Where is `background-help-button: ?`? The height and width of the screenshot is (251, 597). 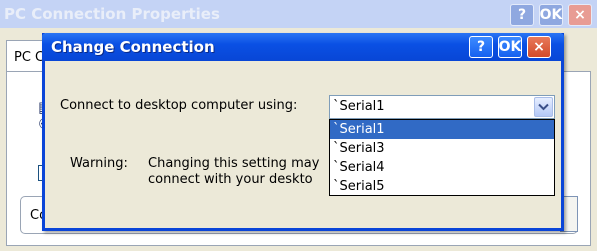 background-help-button: ? is located at coordinates (522, 15).